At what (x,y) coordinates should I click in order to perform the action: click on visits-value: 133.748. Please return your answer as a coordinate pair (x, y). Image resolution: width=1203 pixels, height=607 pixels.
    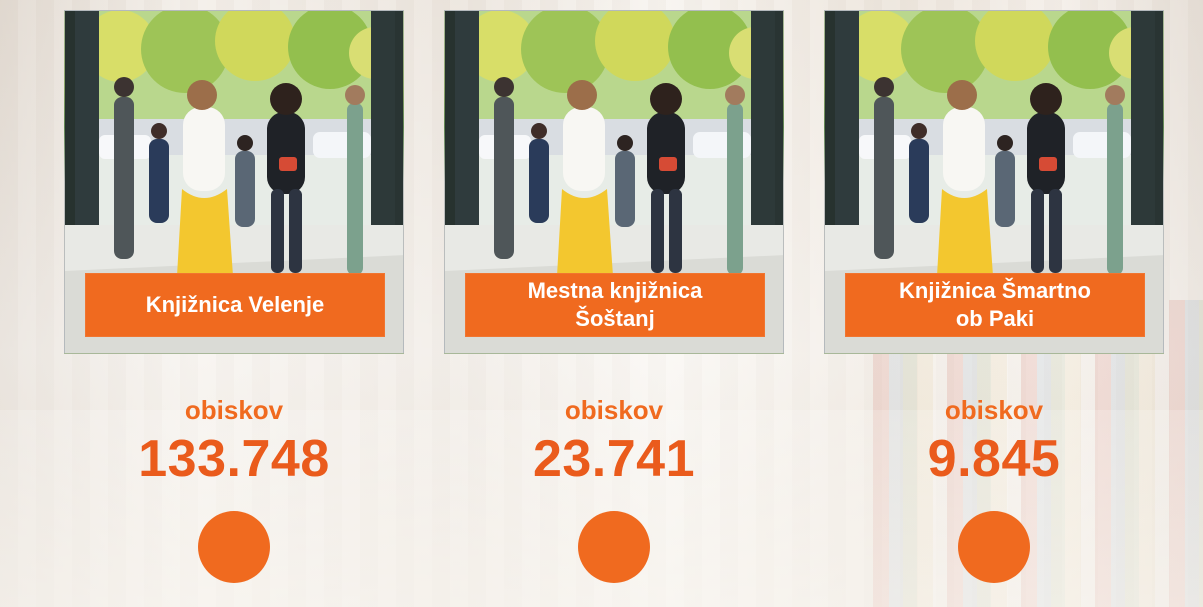
    Looking at the image, I should click on (234, 459).